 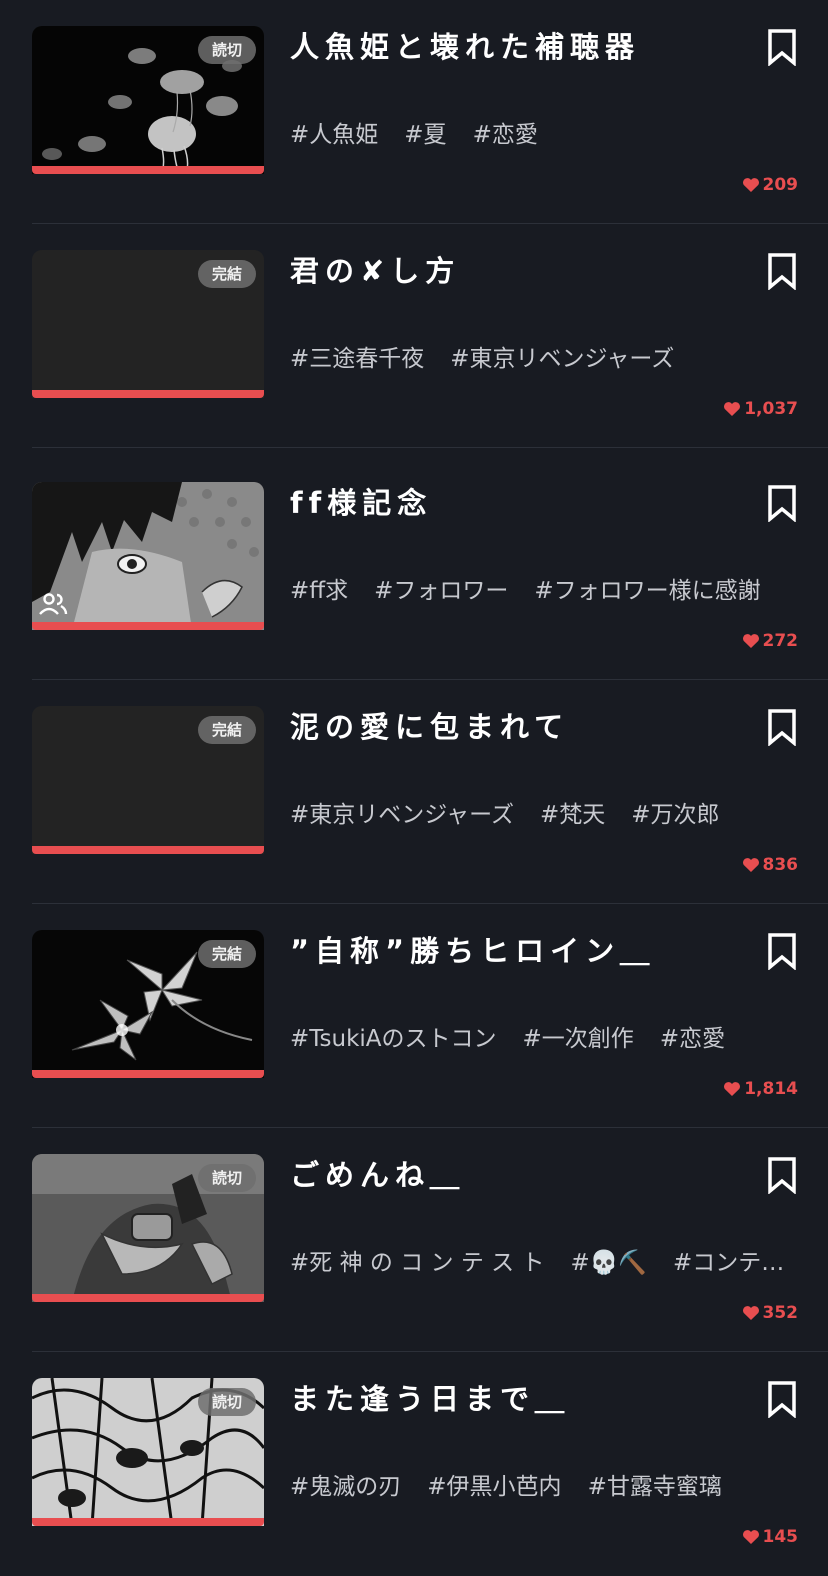 What do you see at coordinates (780, 865) in the screenshot?
I see `like-count-value: 836` at bounding box center [780, 865].